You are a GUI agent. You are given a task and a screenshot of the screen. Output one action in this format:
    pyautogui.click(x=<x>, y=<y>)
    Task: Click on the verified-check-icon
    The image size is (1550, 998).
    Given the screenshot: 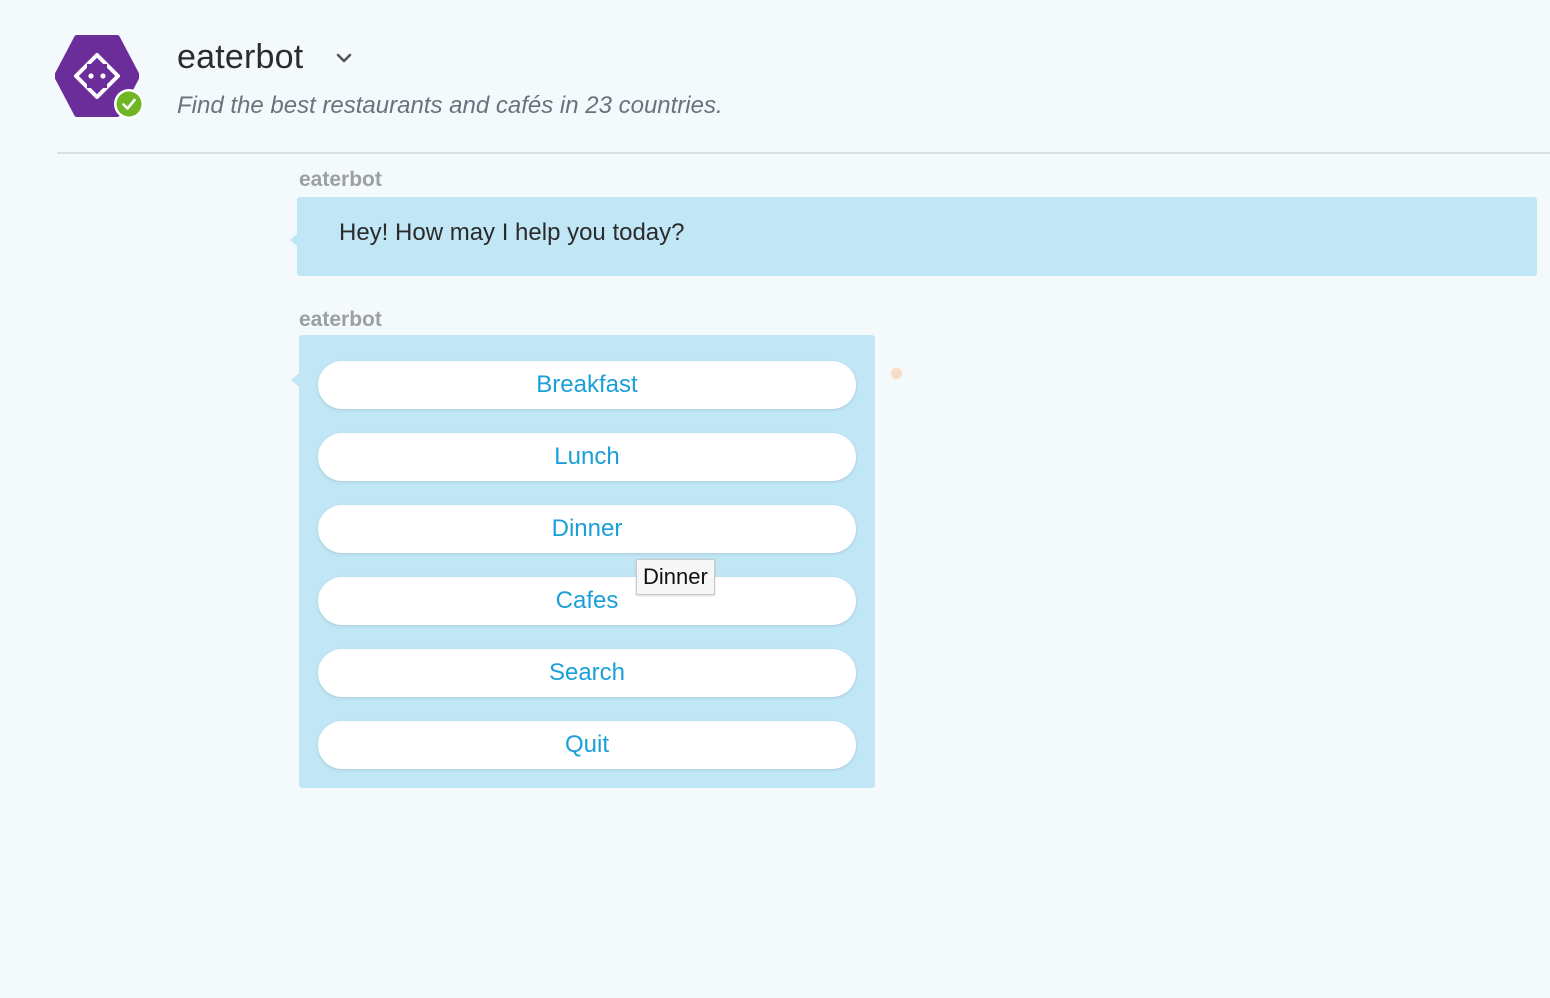 What is the action you would take?
    pyautogui.click(x=129, y=104)
    